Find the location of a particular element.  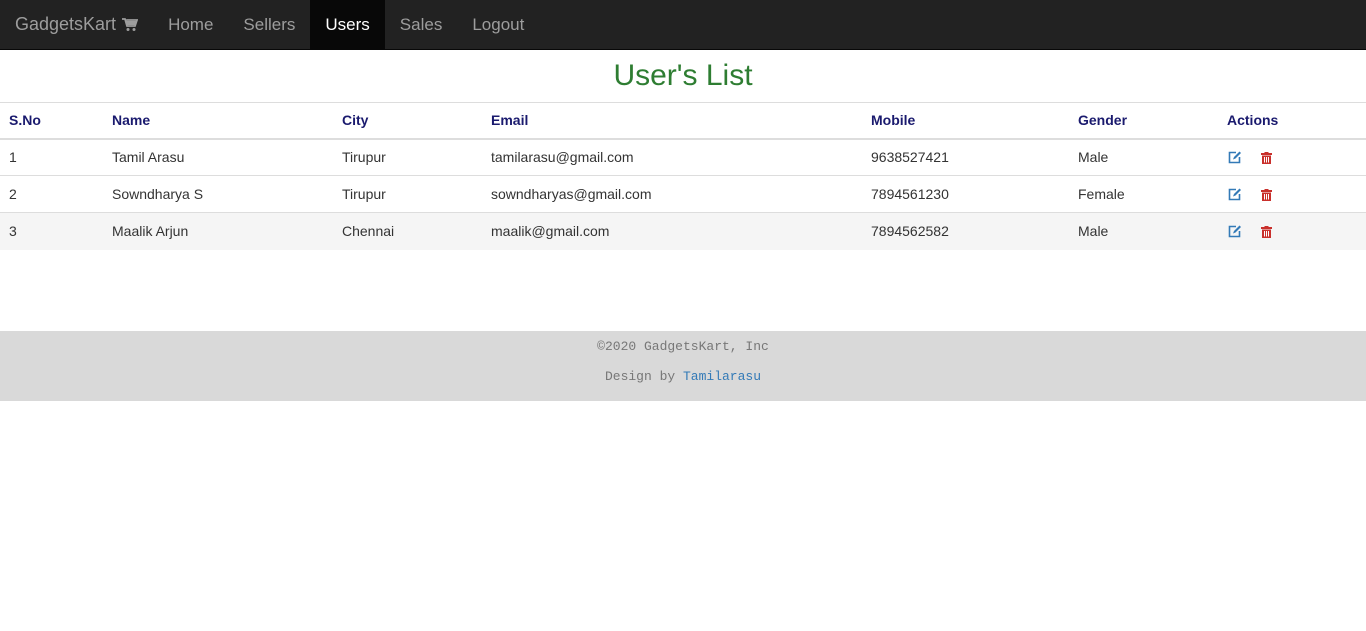

cell-email: tamilarasu@gmail.com is located at coordinates (672, 157).